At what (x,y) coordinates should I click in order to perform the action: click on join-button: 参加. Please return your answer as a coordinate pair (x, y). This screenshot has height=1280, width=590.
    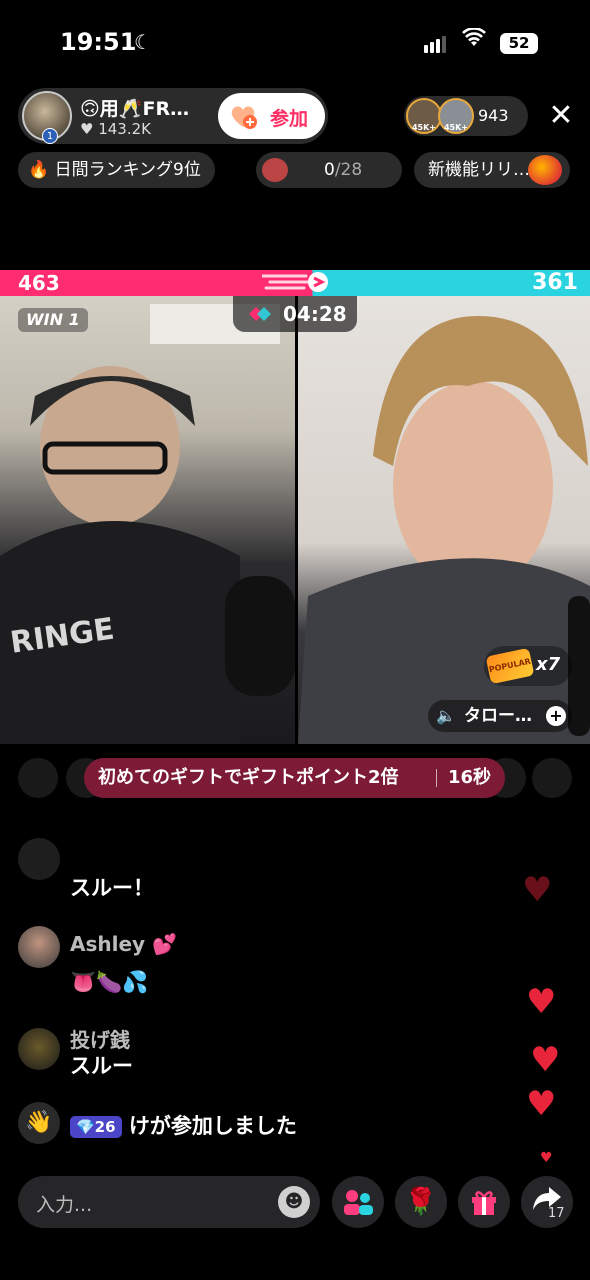
    Looking at the image, I should click on (271, 116).